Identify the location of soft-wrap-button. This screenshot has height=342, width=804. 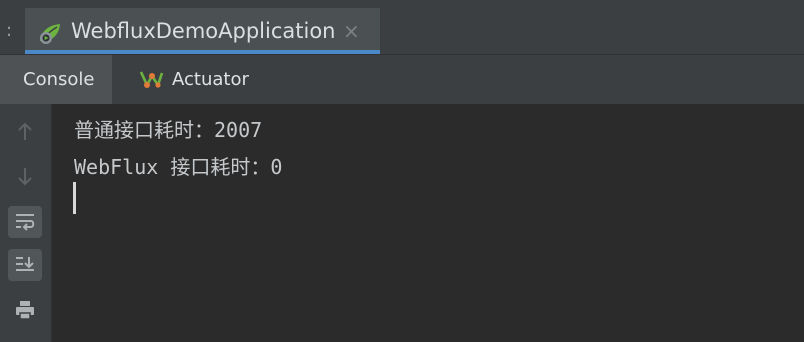
(25, 222).